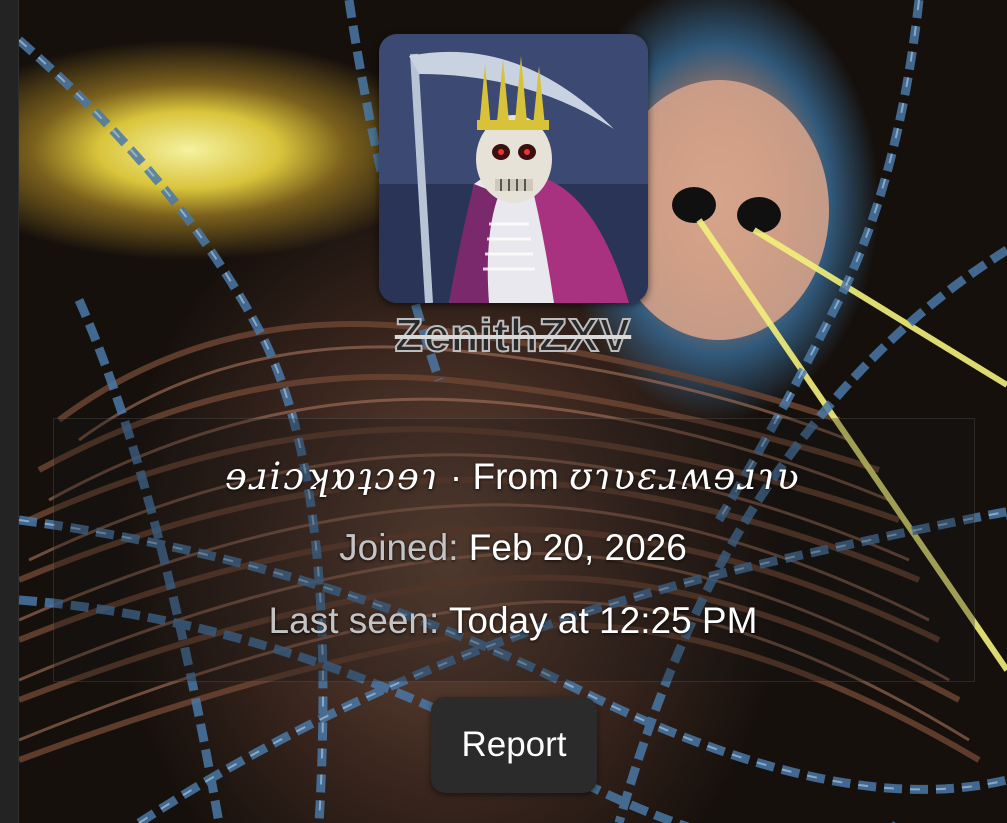 The width and height of the screenshot is (1007, 823). Describe the element at coordinates (513, 335) in the screenshot. I see `username: ZenithZXV` at that location.